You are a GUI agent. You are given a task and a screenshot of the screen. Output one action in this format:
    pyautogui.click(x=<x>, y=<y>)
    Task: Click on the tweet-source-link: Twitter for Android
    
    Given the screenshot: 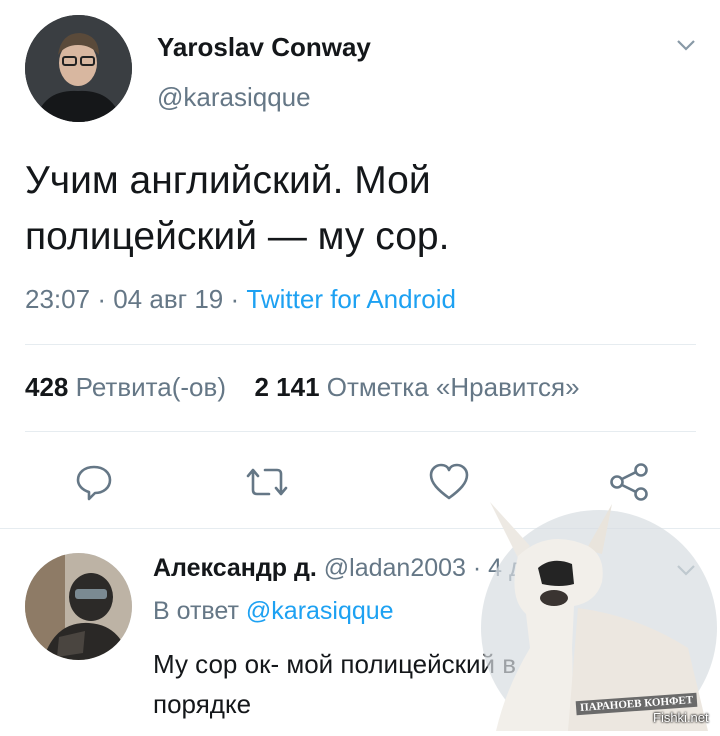 What is the action you would take?
    pyautogui.click(x=351, y=299)
    